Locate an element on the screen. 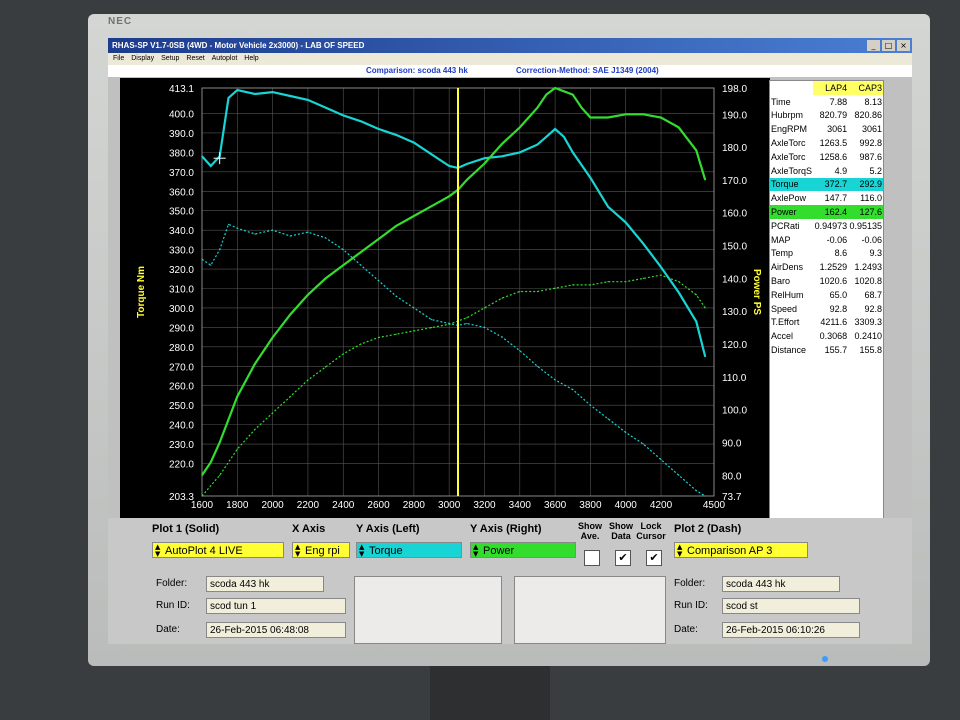 Image resolution: width=960 pixels, height=720 pixels. maximize-button: □ is located at coordinates (888, 45).